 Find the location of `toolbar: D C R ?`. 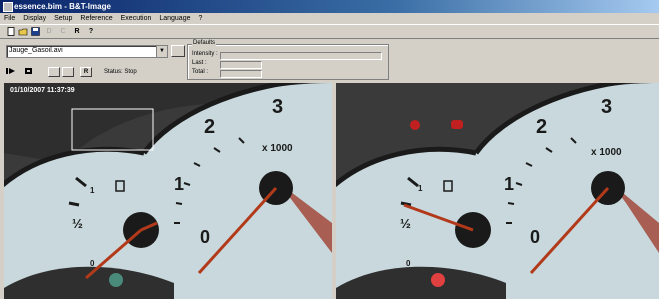

toolbar: D C R ? is located at coordinates (329, 31).